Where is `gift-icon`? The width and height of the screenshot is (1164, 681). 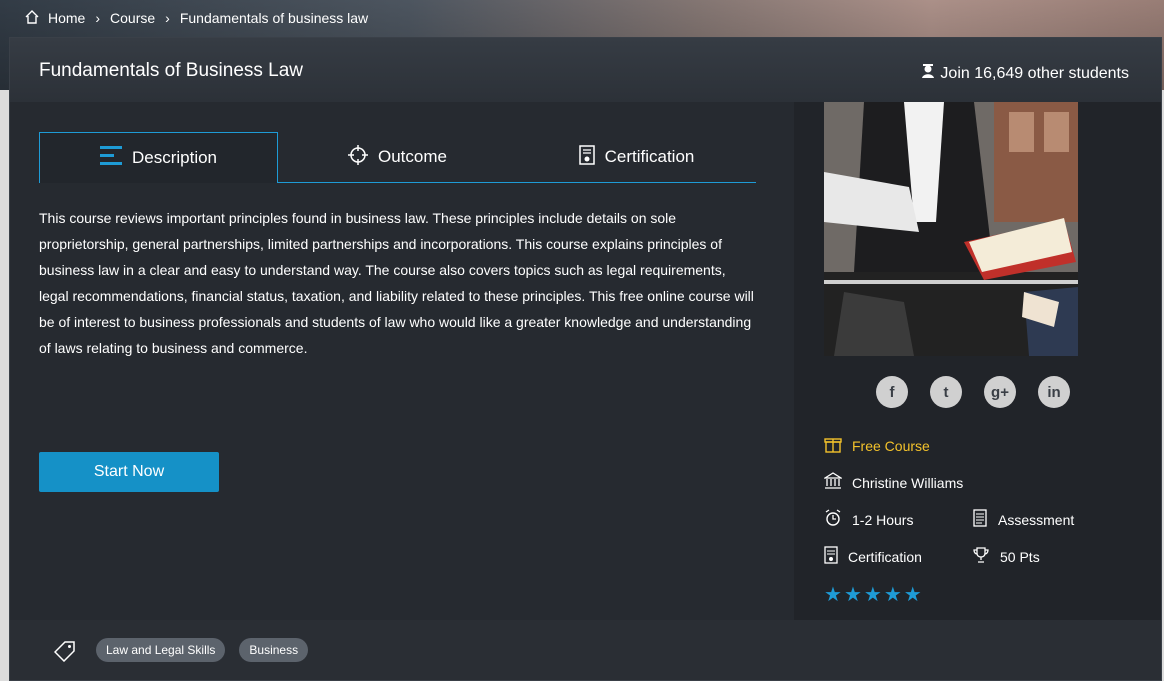 gift-icon is located at coordinates (833, 445).